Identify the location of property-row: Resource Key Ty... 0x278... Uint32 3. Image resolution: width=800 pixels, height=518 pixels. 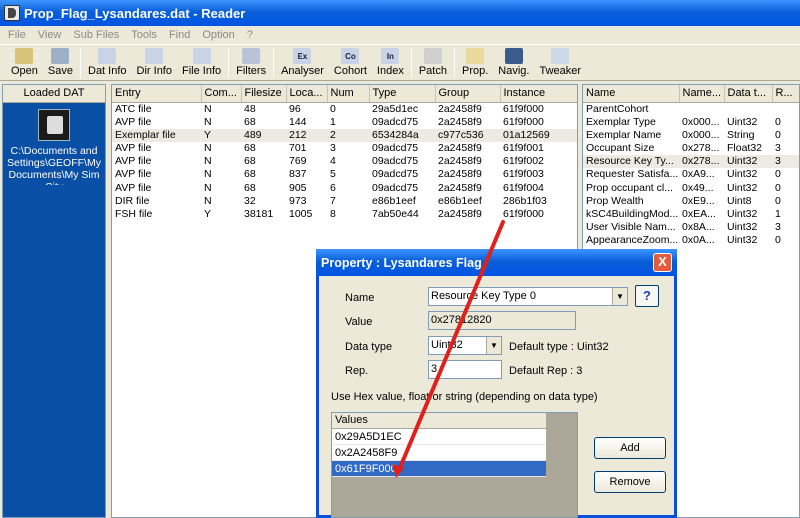
(691, 162).